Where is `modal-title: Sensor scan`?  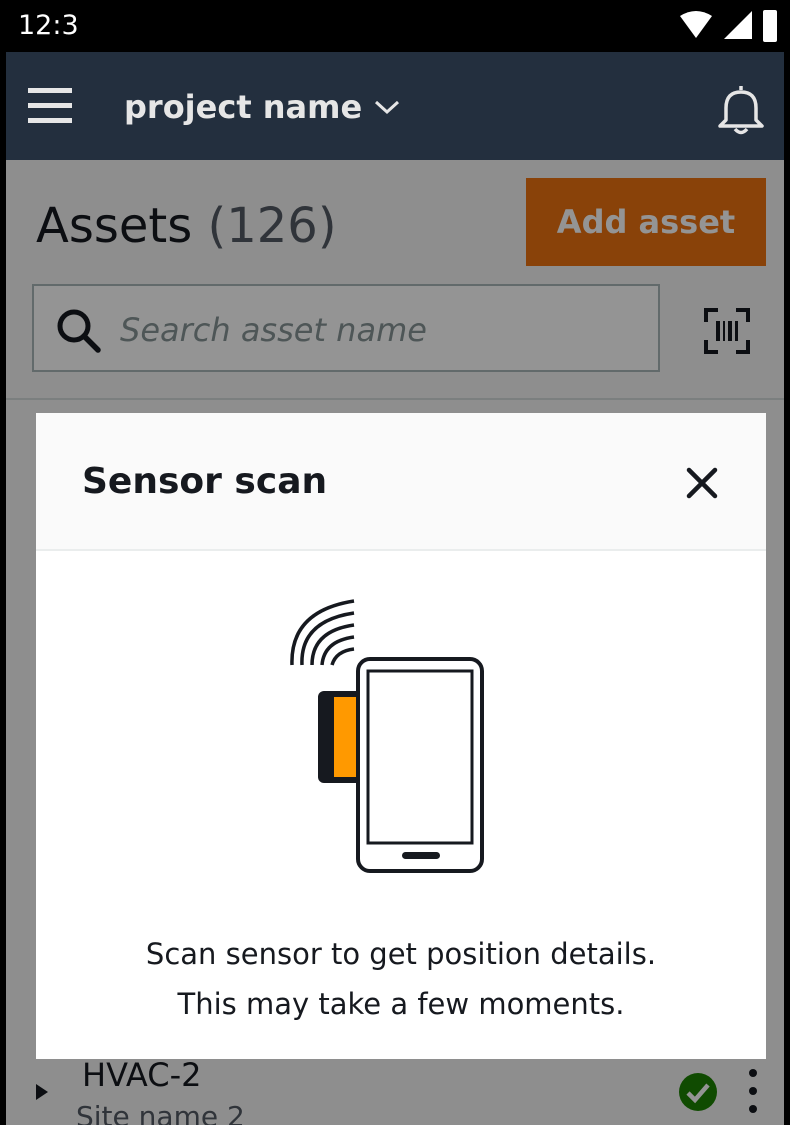
modal-title: Sensor scan is located at coordinates (205, 481).